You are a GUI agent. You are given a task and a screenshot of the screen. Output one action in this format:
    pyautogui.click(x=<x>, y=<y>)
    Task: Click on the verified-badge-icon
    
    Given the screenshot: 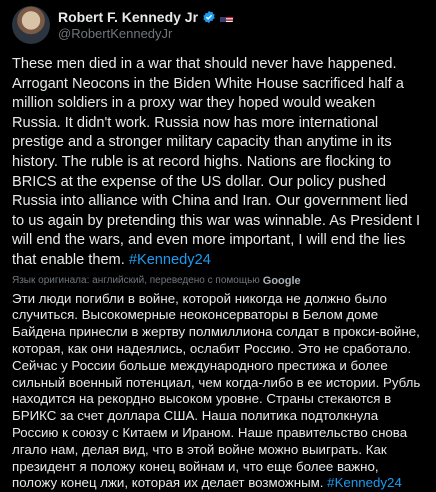 What is the action you would take?
    pyautogui.click(x=209, y=17)
    